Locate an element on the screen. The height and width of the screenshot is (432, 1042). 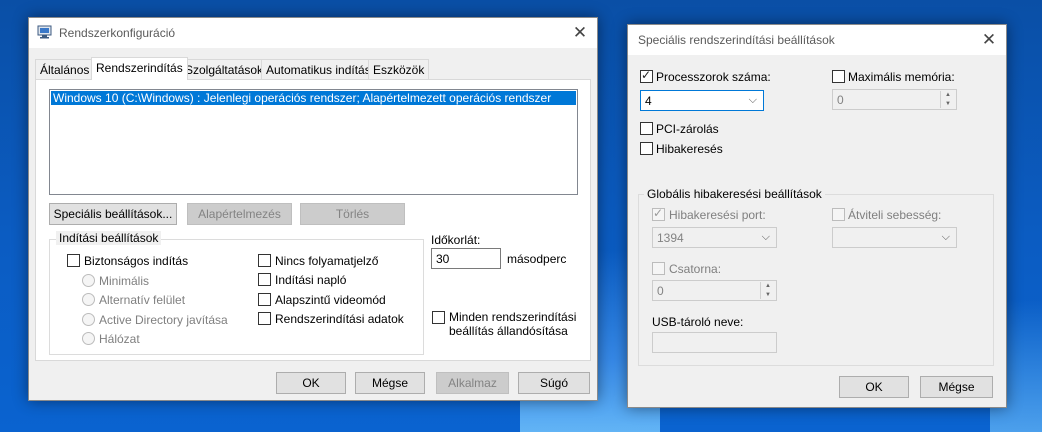
debug-label: Hibakeresés is located at coordinates (689, 149).